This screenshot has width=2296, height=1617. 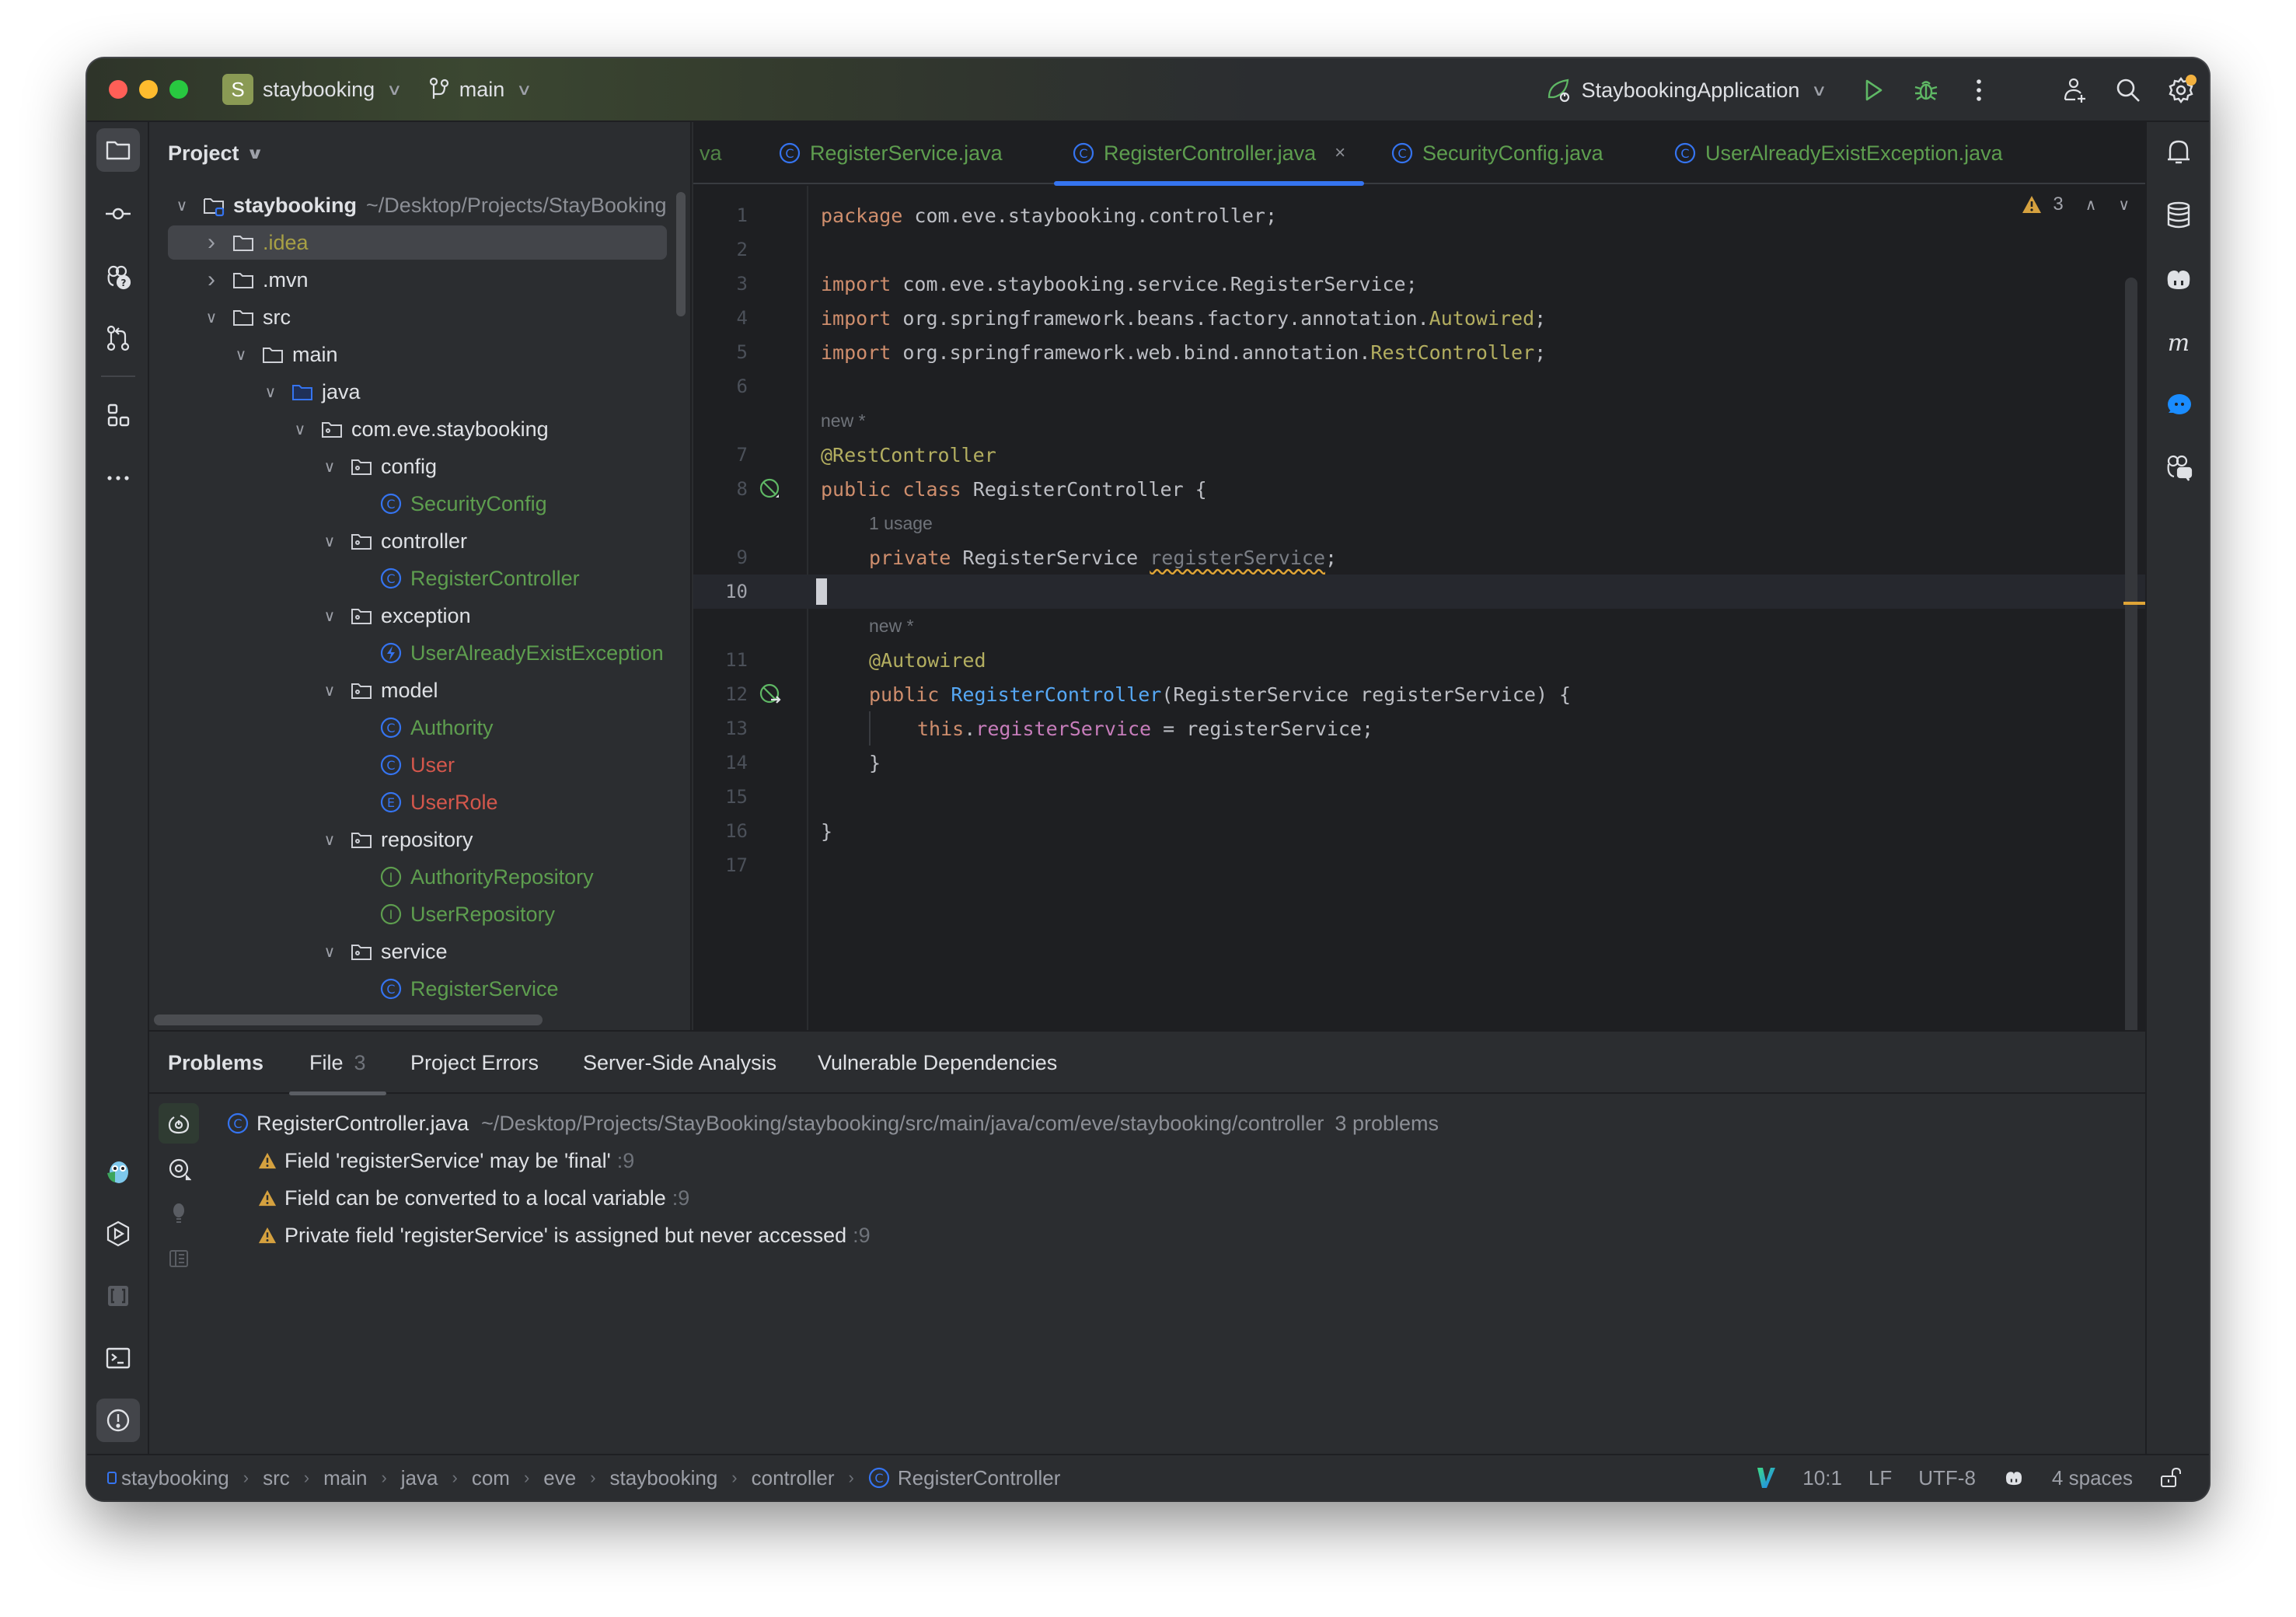 I want to click on run-configuration-selector: StaybookingApplication ∨, so click(x=1686, y=90).